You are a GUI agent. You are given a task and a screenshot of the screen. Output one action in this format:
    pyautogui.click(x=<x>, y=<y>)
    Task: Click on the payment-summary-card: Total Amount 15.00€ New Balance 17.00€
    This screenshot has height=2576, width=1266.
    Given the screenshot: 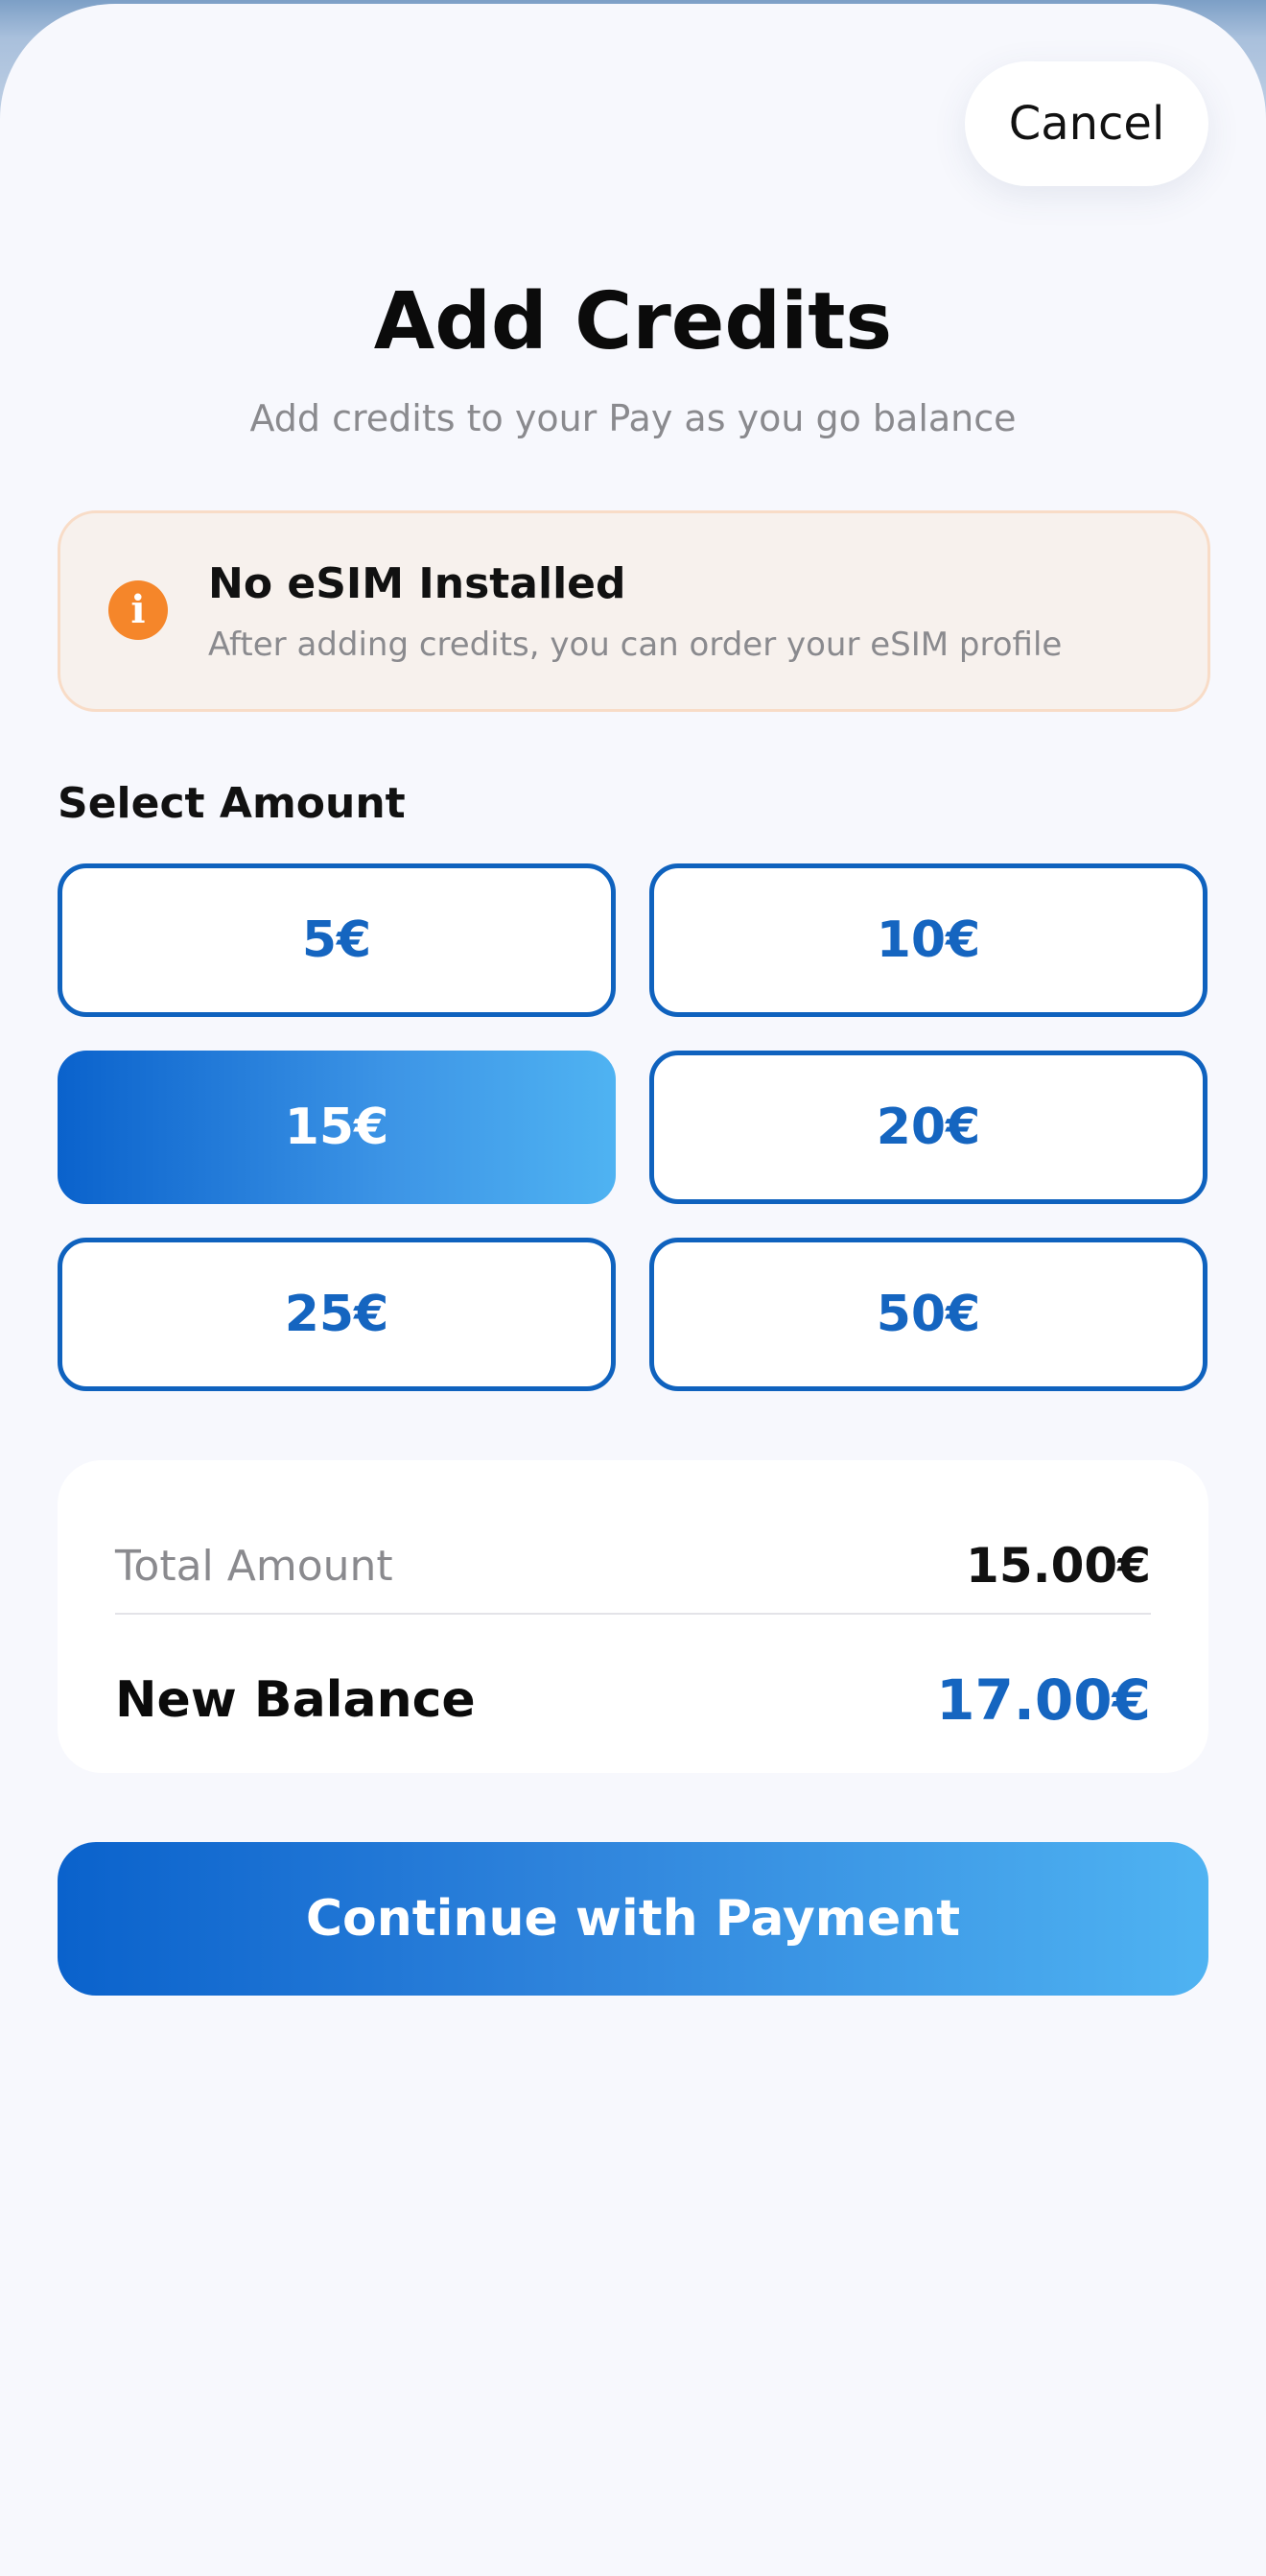 What is the action you would take?
    pyautogui.click(x=633, y=1617)
    